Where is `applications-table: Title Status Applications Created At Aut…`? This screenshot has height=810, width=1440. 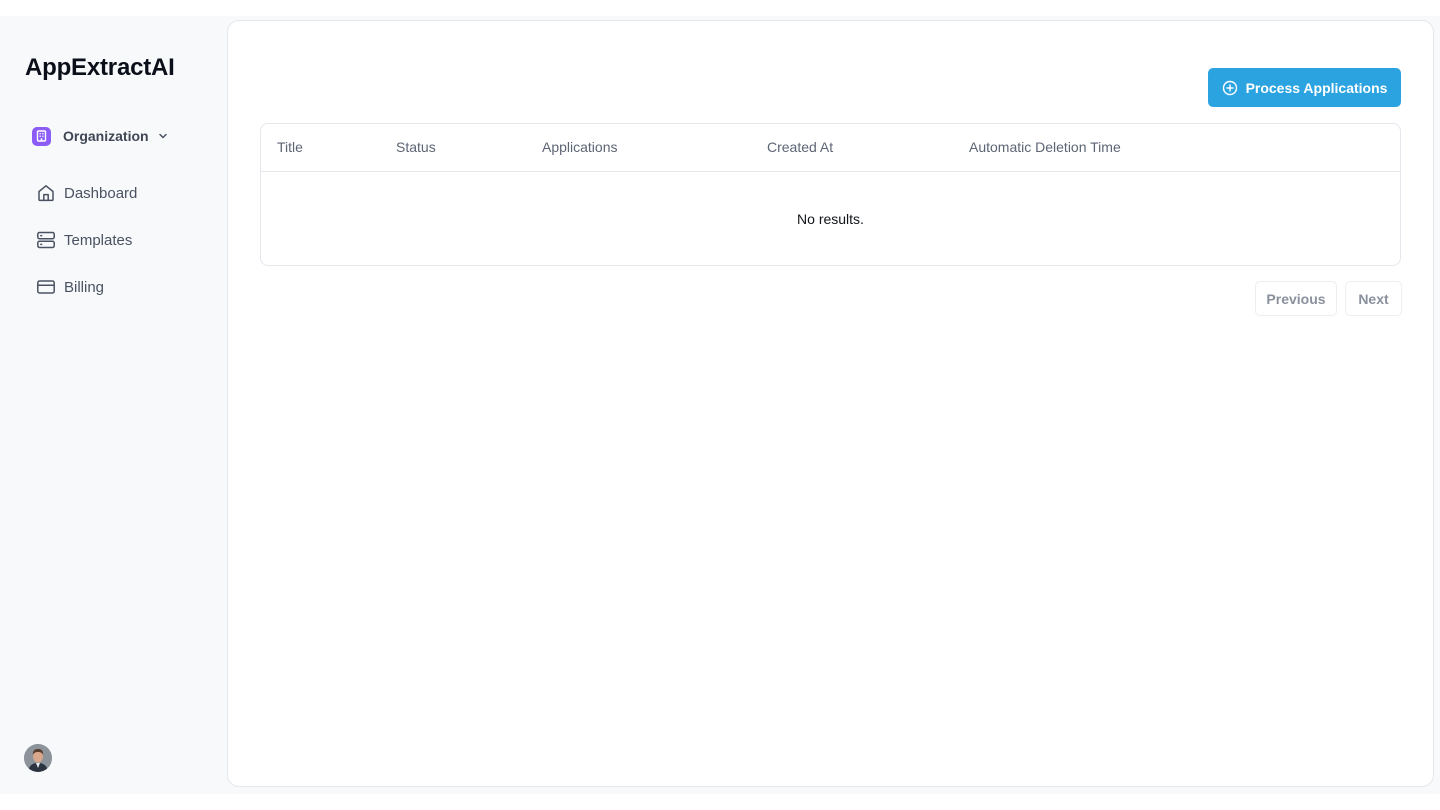
applications-table: Title Status Applications Created At Aut… is located at coordinates (830, 194).